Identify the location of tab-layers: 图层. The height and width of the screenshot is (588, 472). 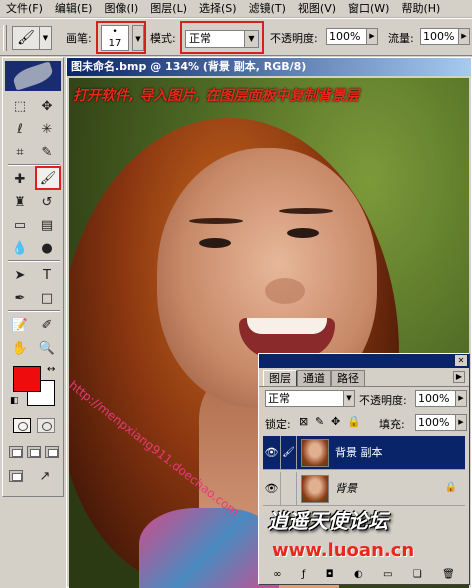
(280, 378).